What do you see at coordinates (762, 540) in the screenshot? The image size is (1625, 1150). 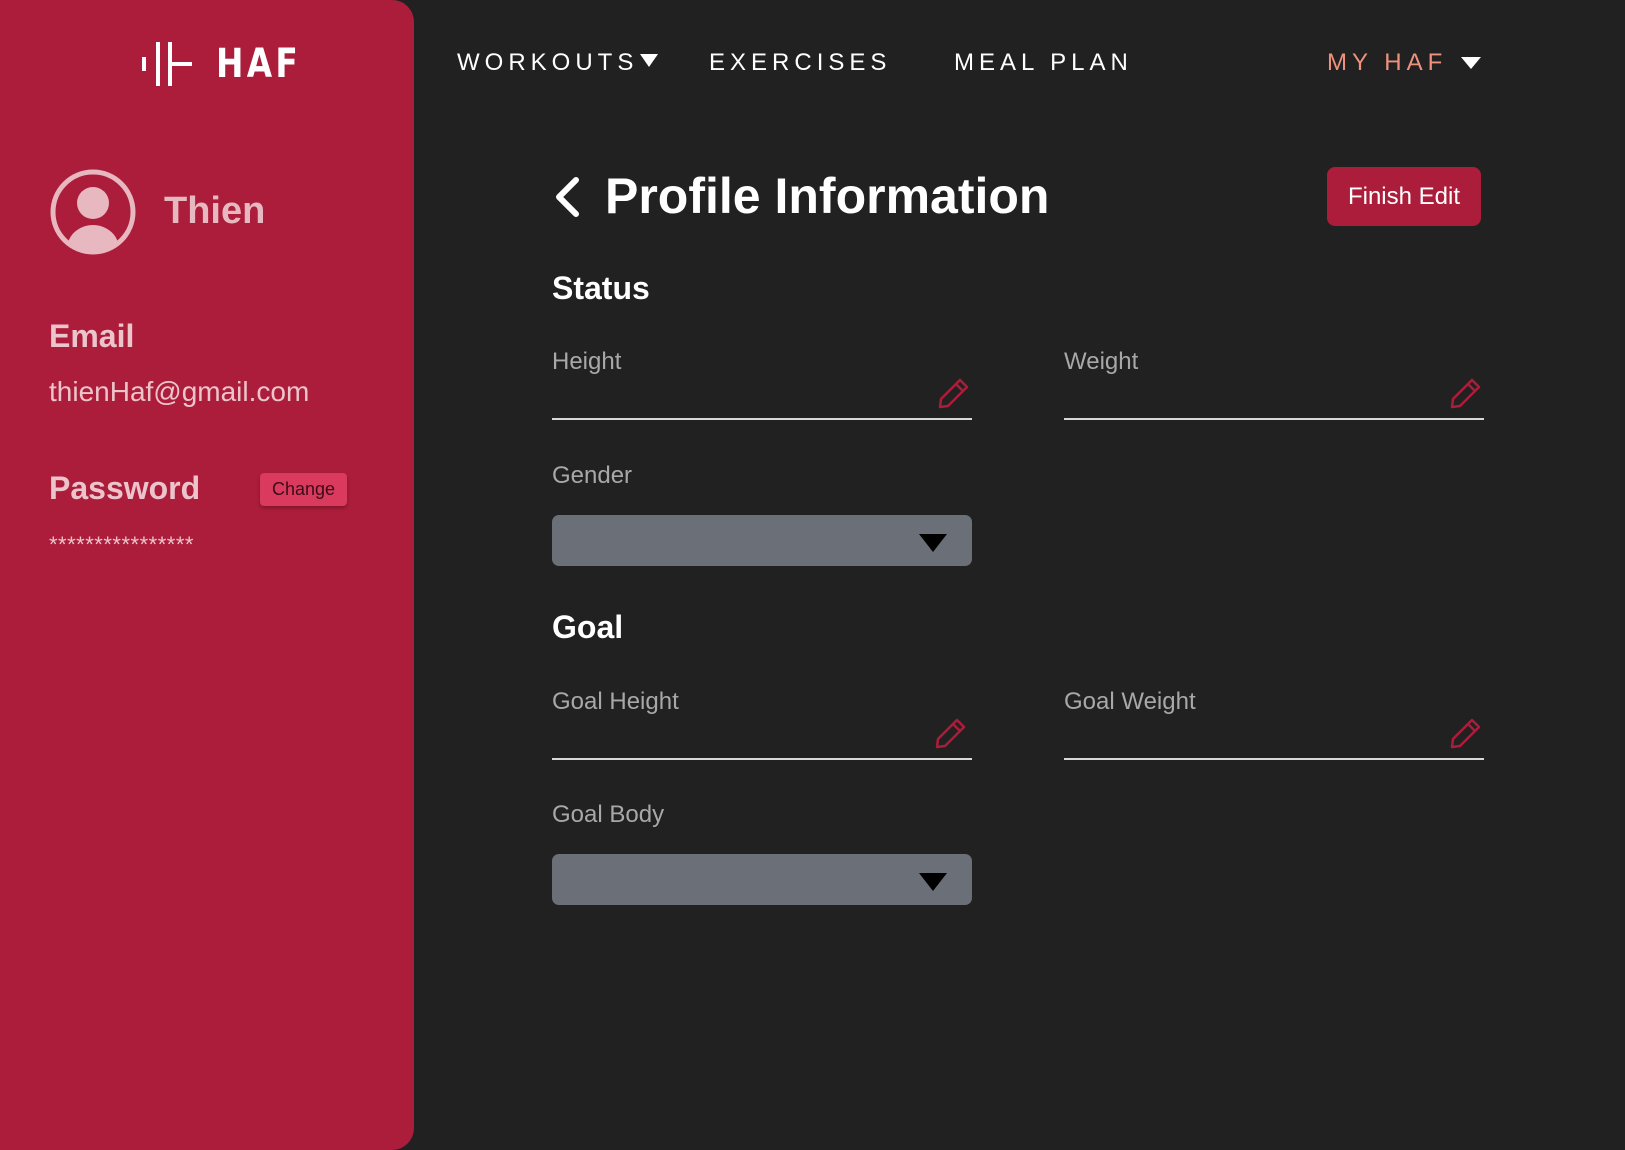 I see `gender-select` at bounding box center [762, 540].